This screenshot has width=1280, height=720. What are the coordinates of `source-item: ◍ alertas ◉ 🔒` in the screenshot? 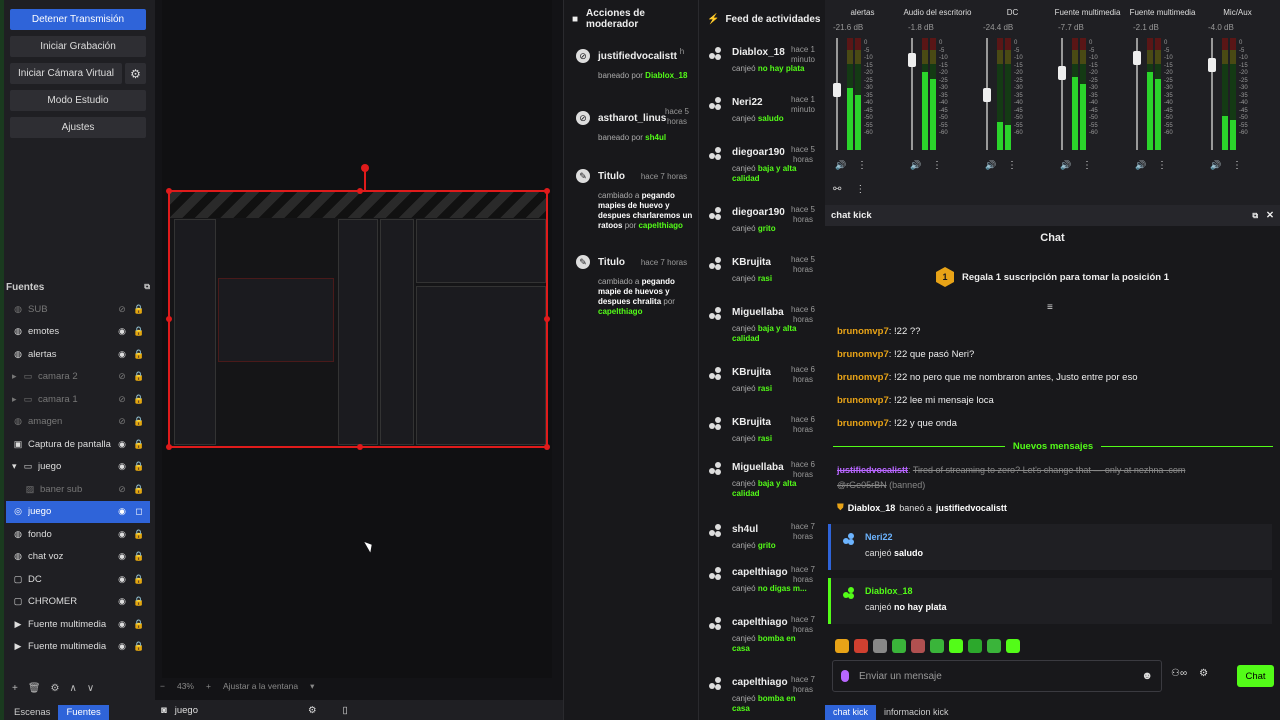 It's located at (78, 354).